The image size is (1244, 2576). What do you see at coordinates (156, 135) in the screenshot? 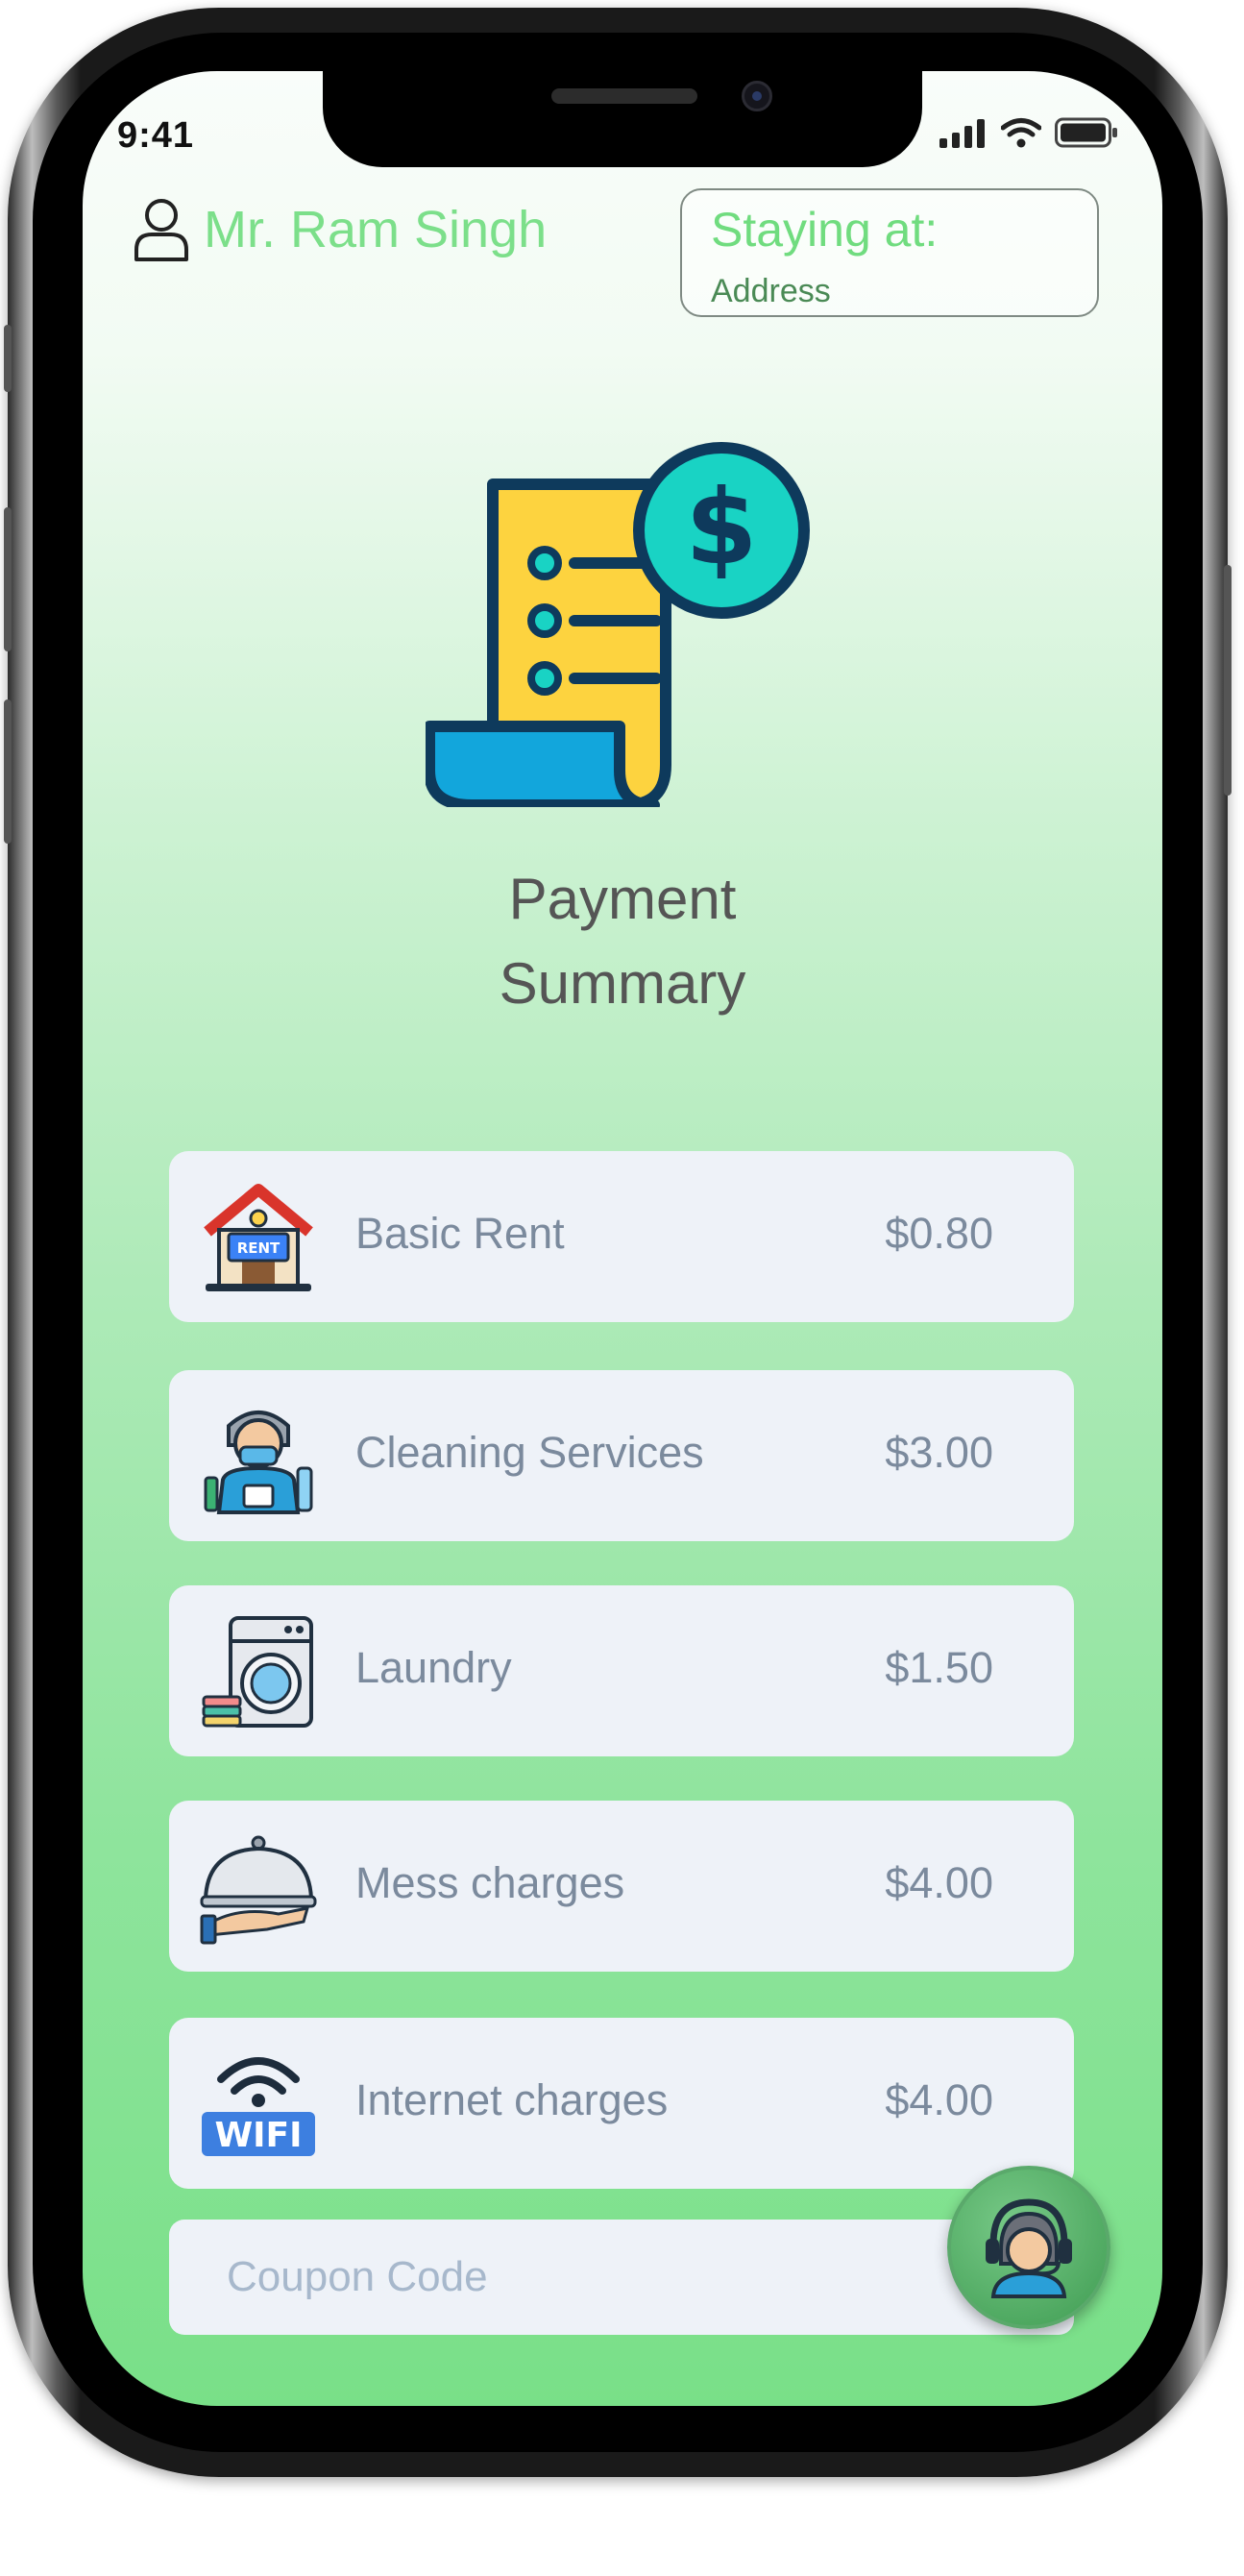
I see `status-time: 9:41` at bounding box center [156, 135].